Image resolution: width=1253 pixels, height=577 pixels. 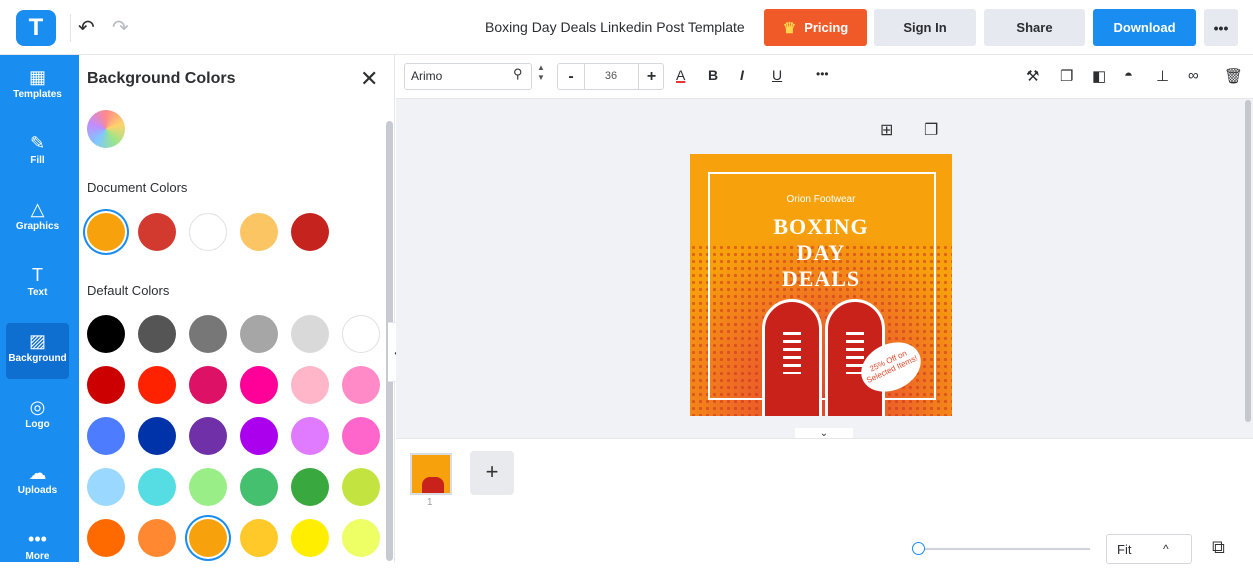 I want to click on sidebar-item-logo: ◎ Logo, so click(x=37, y=417).